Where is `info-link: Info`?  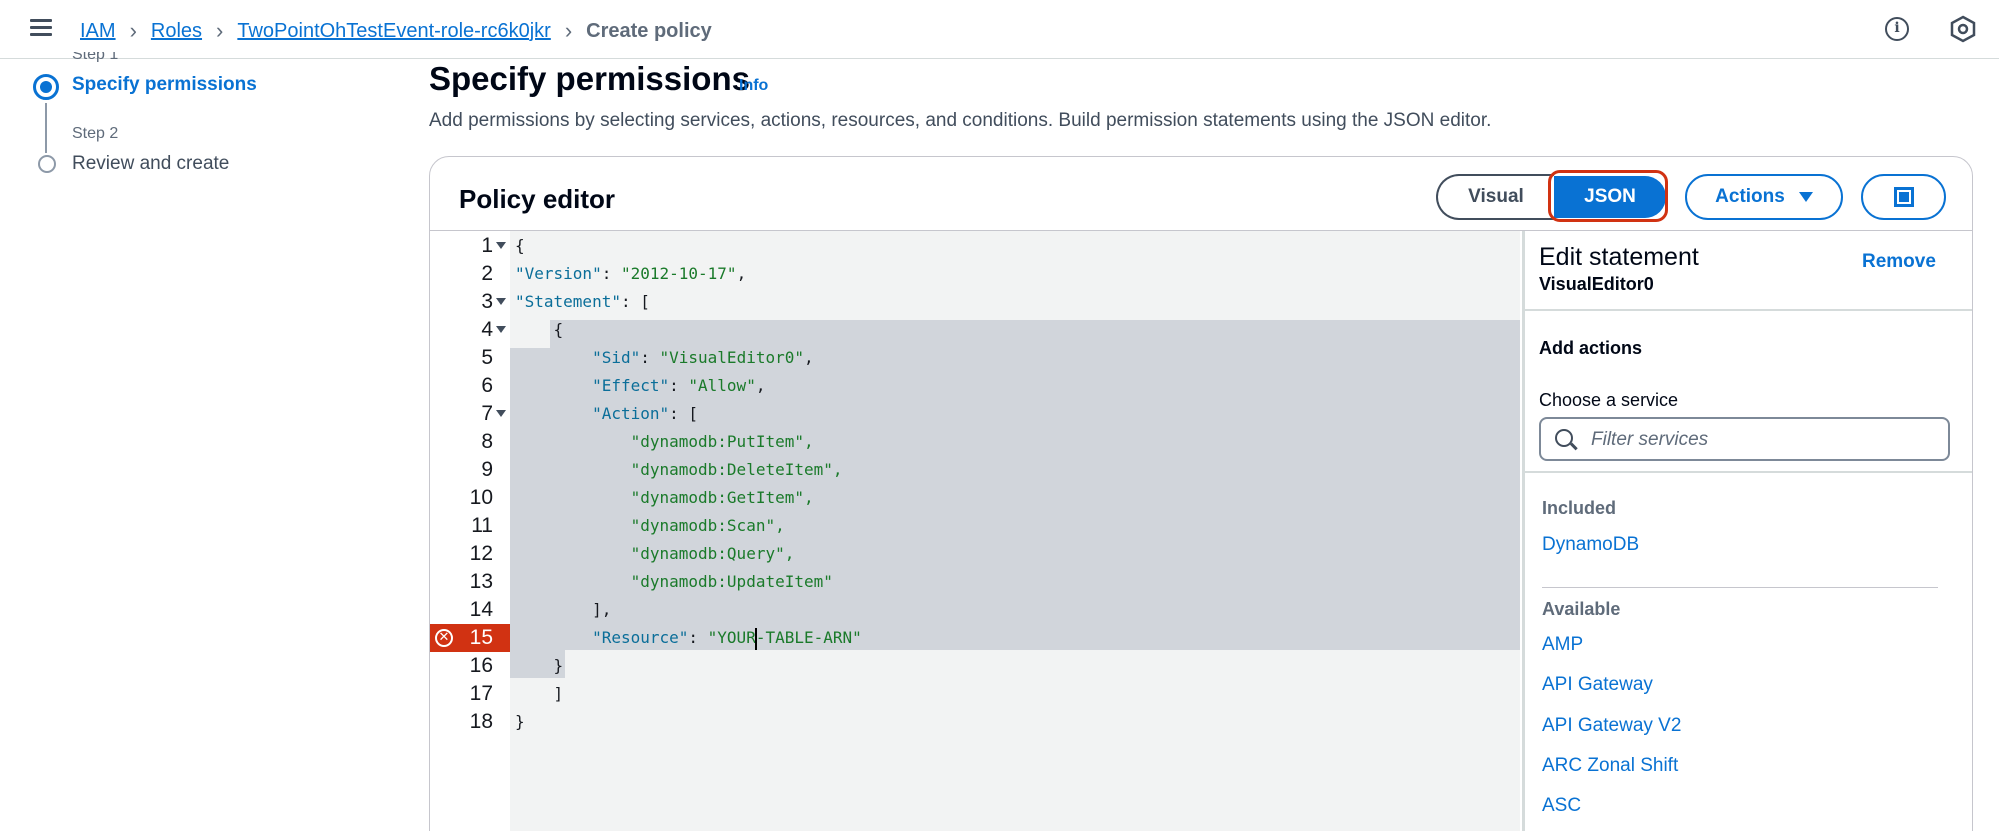
info-link: Info is located at coordinates (753, 86).